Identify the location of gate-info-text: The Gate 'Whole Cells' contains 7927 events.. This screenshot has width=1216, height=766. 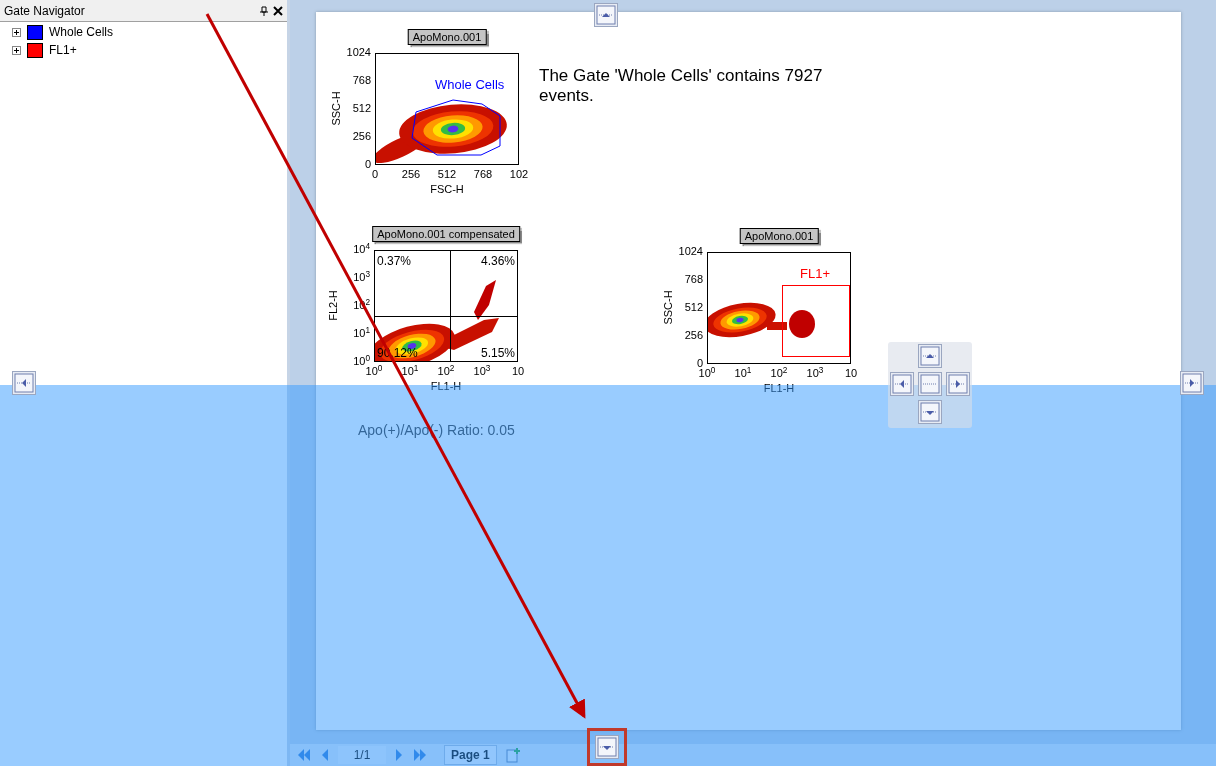
(681, 86).